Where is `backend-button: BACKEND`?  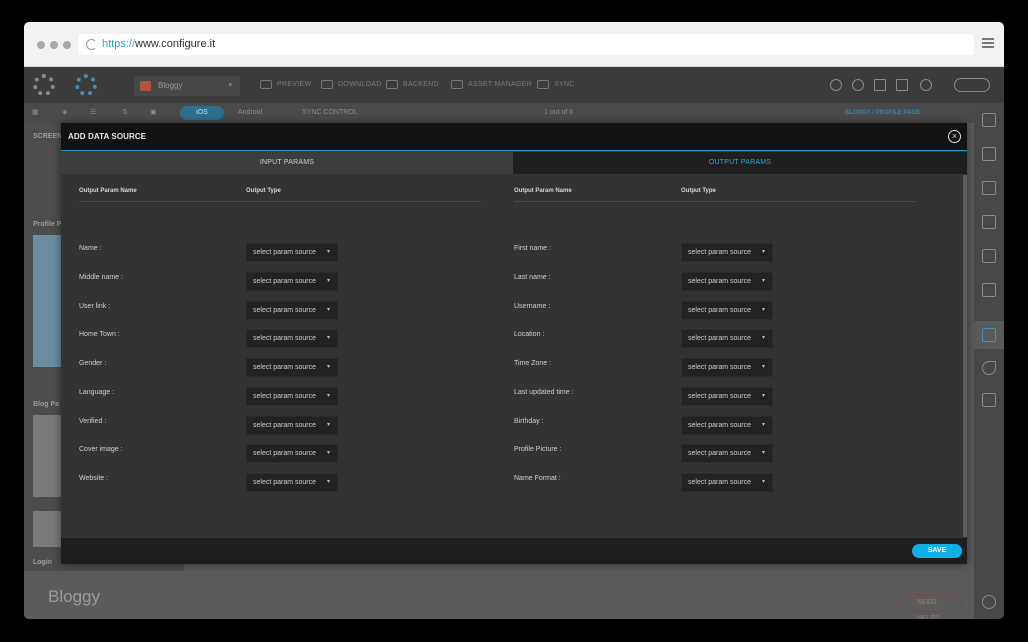 backend-button: BACKEND is located at coordinates (412, 85).